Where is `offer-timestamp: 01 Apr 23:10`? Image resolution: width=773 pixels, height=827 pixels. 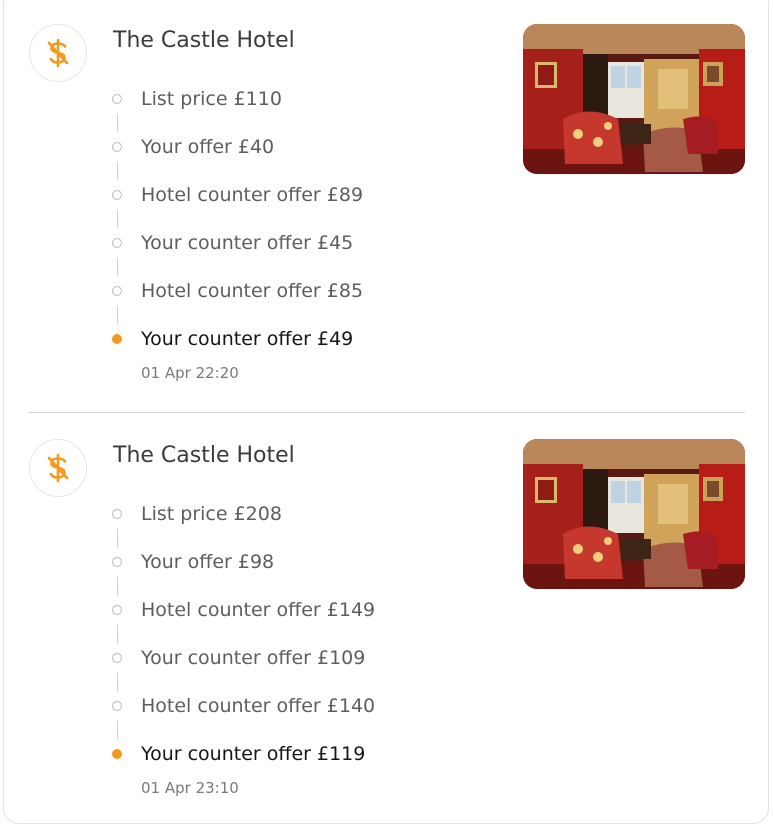
offer-timestamp: 01 Apr 23:10 is located at coordinates (190, 788).